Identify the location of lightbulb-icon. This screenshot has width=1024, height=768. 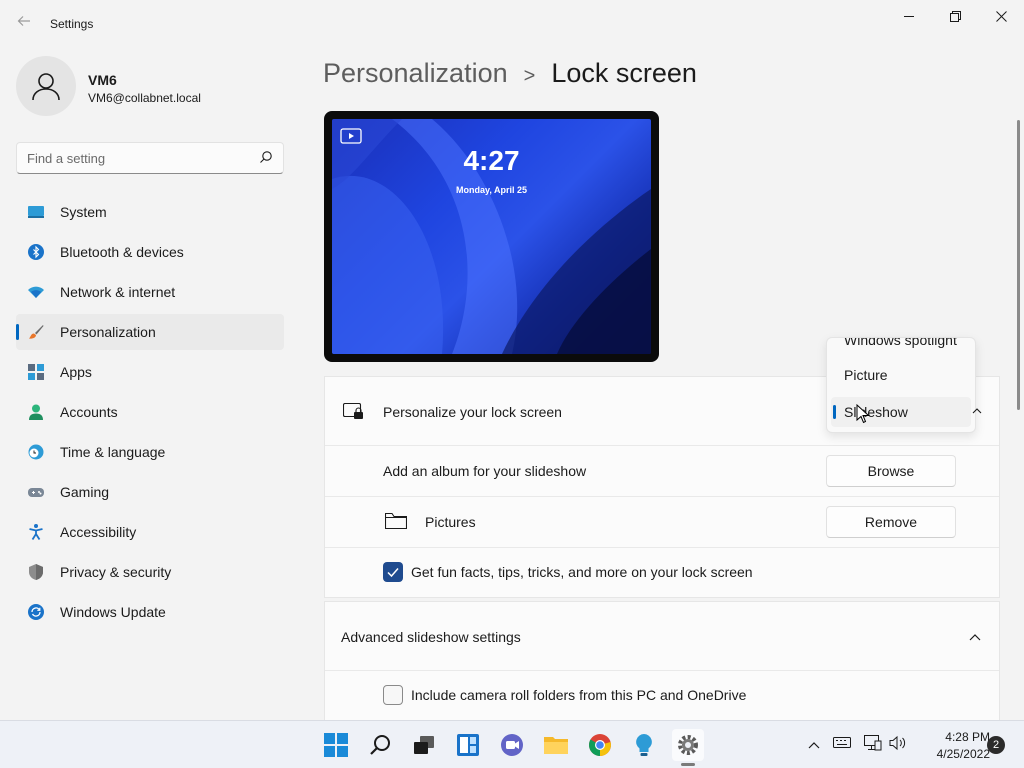
(644, 745).